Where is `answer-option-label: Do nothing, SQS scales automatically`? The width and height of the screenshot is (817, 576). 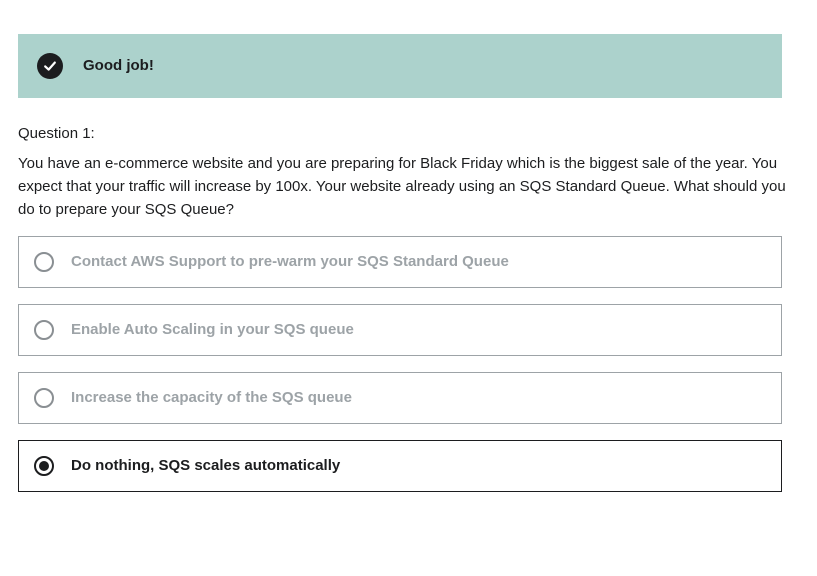
answer-option-label: Do nothing, SQS scales automatically is located at coordinates (206, 465).